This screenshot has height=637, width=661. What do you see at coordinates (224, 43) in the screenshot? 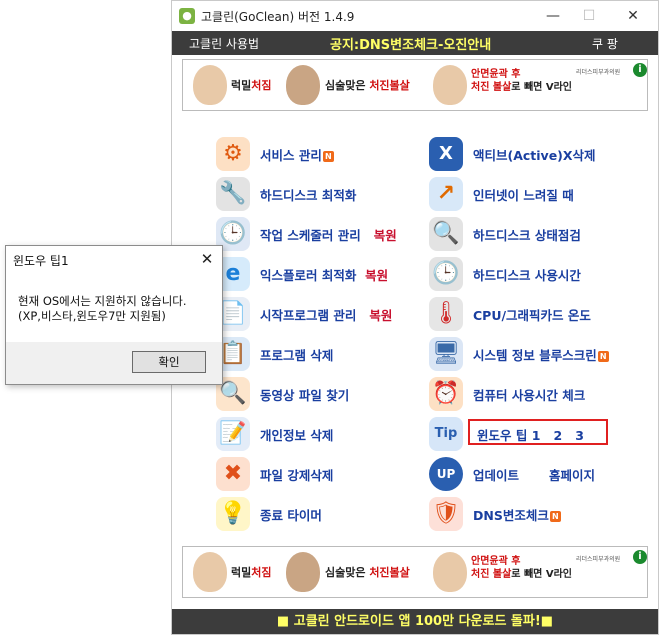
I see `menu-how-to-use: 고클린 사용법` at bounding box center [224, 43].